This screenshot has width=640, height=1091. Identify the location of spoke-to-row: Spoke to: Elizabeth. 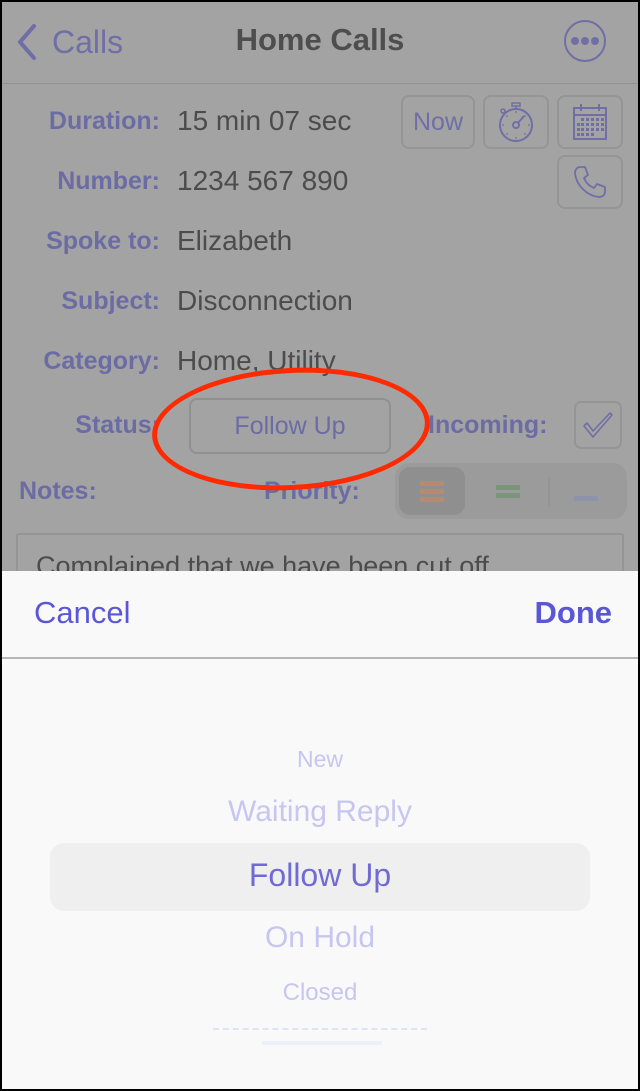
(320, 241).